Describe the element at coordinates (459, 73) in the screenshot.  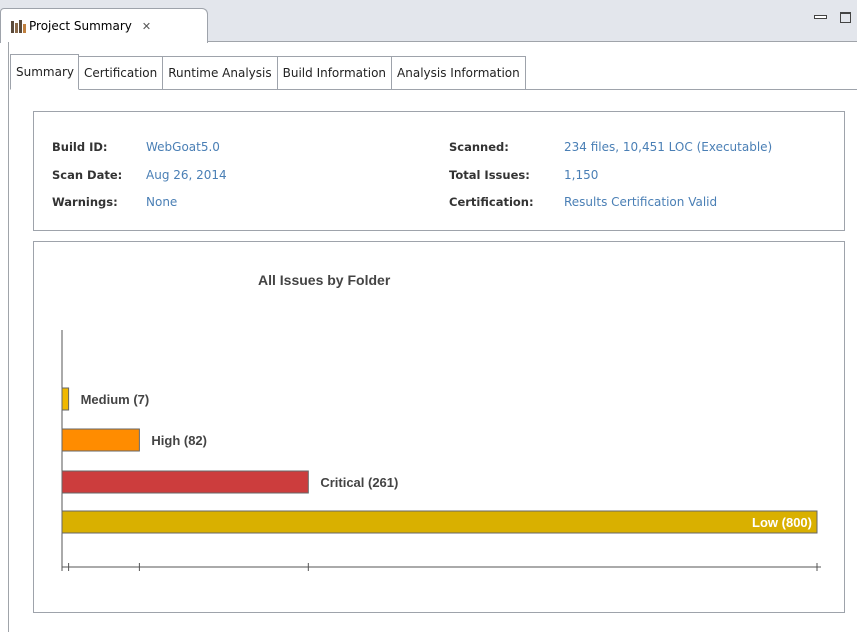
I see `tab-analysis-information: Analysis Information` at that location.